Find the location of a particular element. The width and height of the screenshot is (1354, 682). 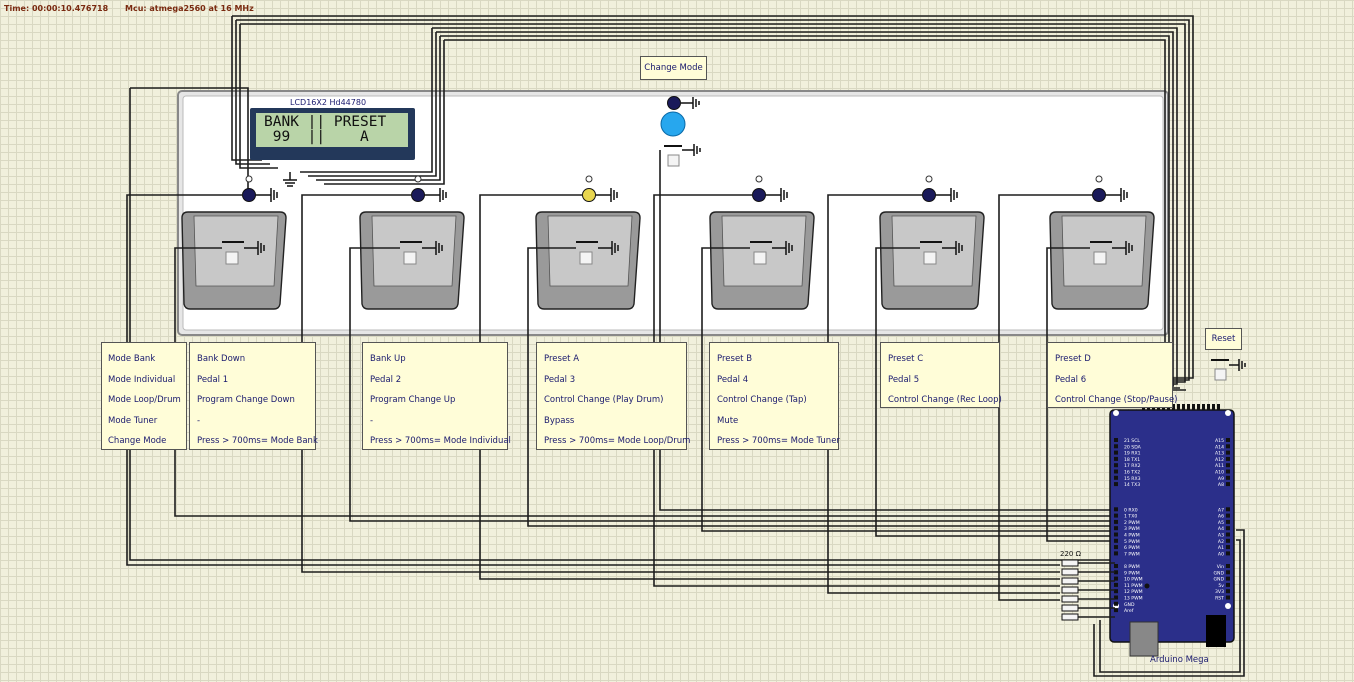

resistor-label: 220 Ω is located at coordinates (1070, 554).